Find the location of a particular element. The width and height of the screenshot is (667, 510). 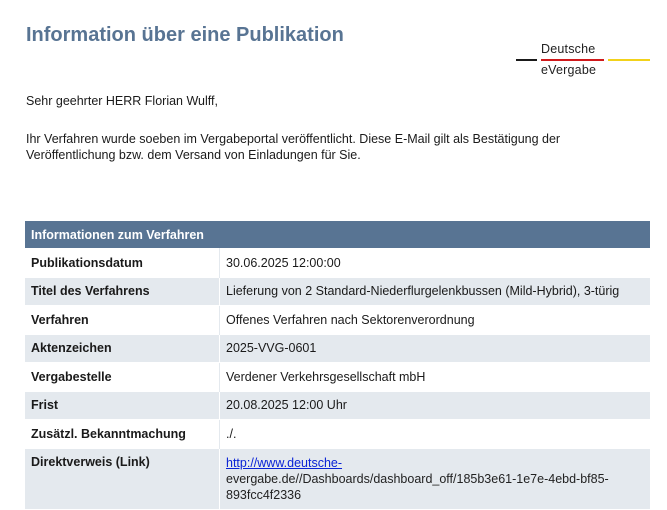

row-label: Vergabestelle is located at coordinates (122, 376).